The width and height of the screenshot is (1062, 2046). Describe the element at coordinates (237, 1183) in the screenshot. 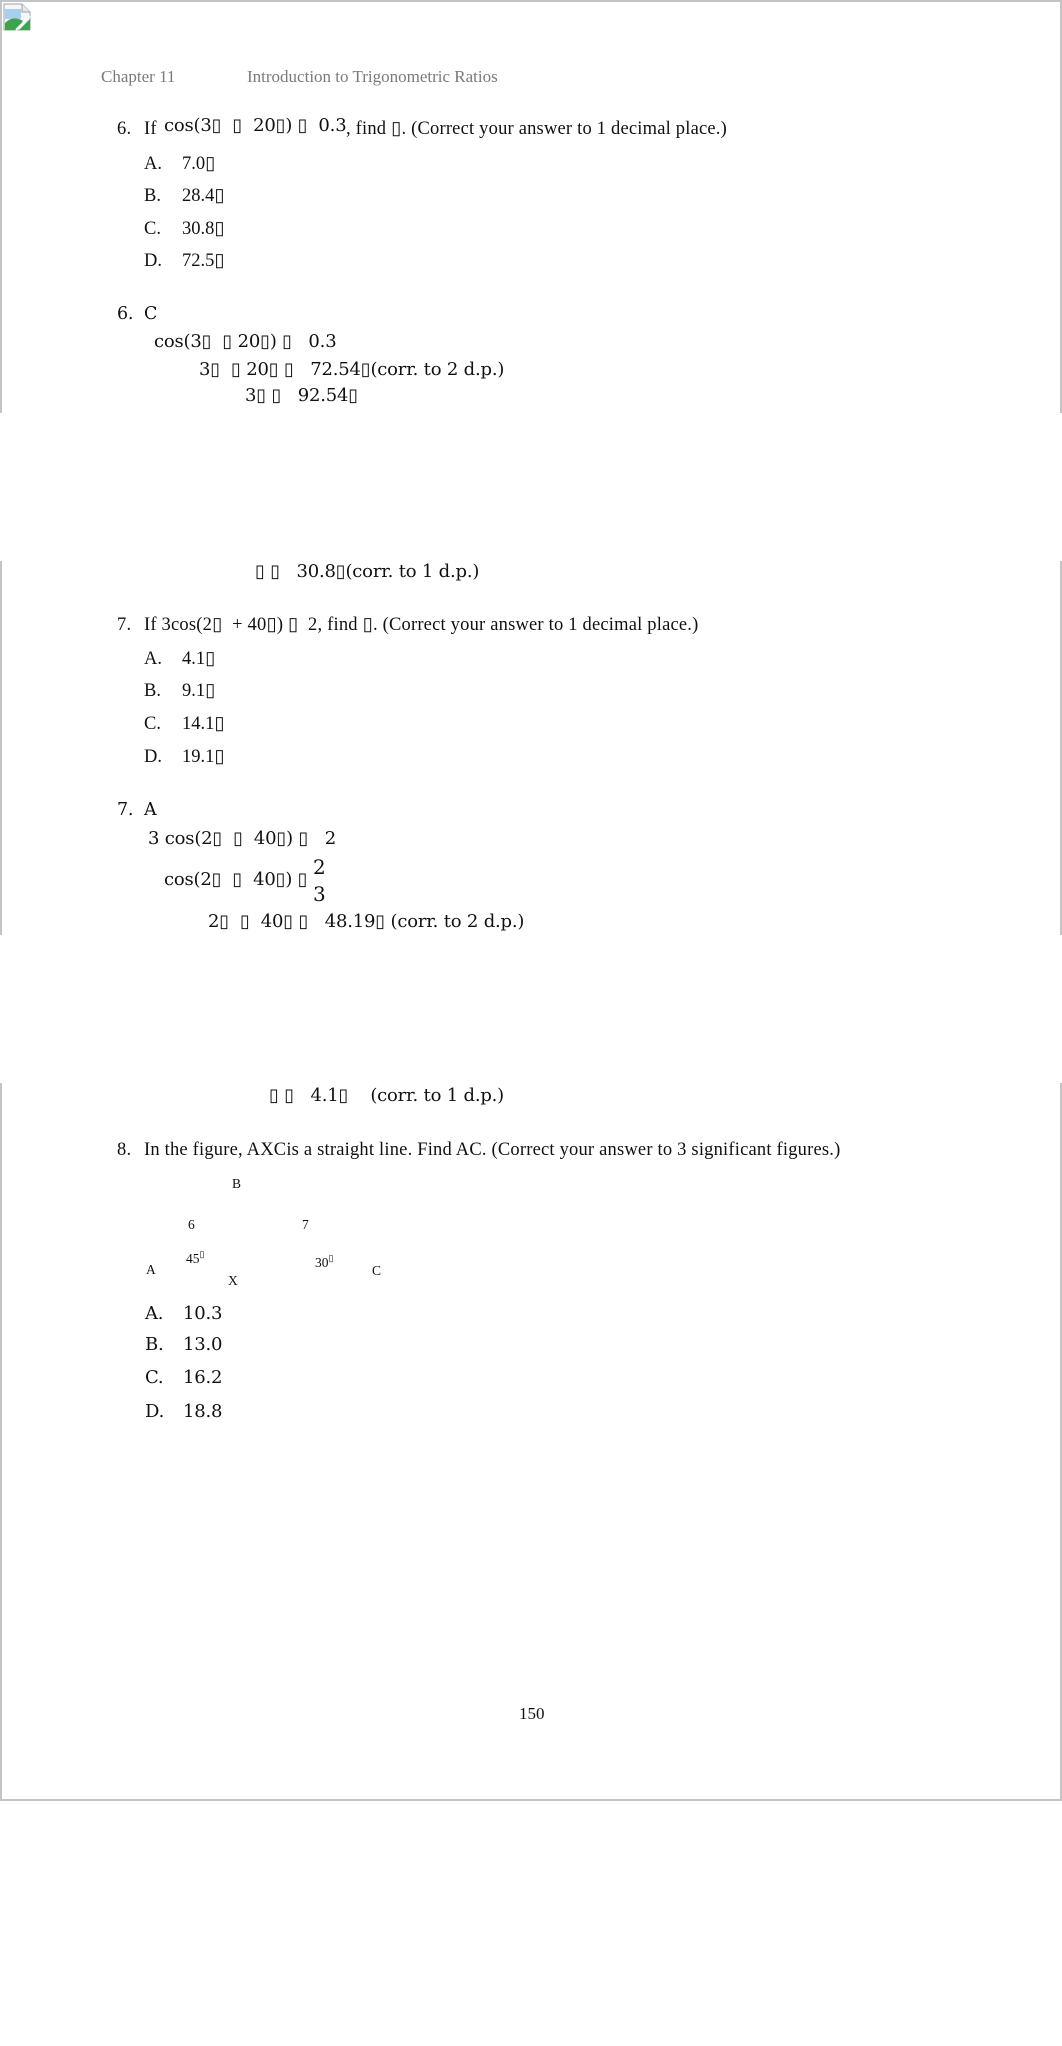

I see `vertex-label-b: B` at that location.